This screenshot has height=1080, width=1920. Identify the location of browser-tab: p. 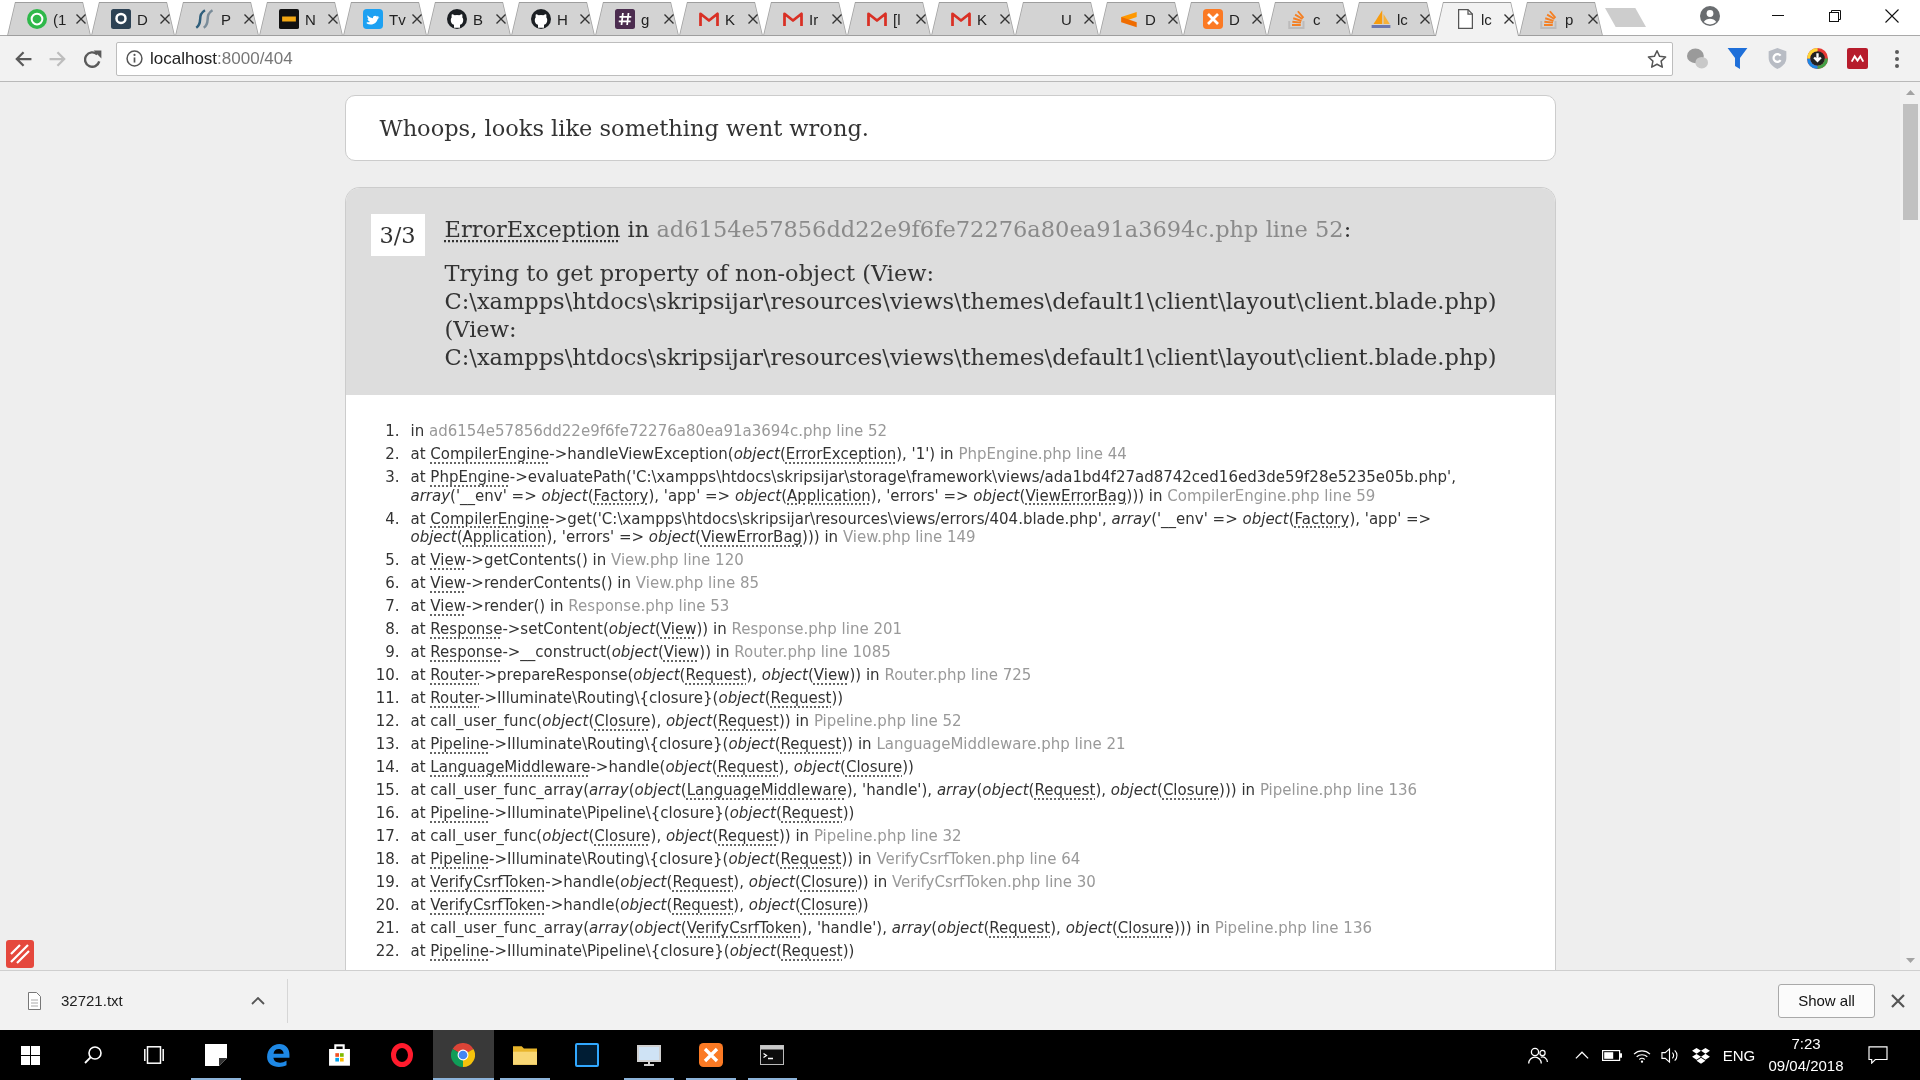
(1561, 19).